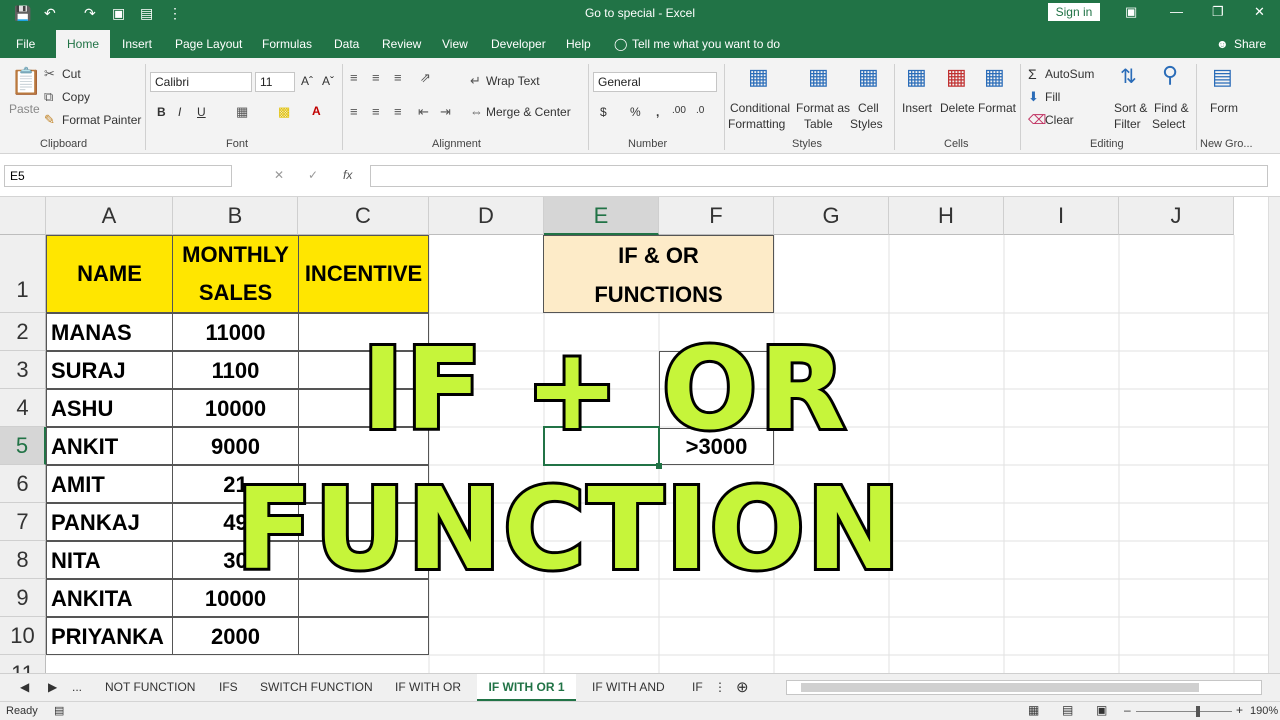  I want to click on cell-styles-line1: Cell, so click(868, 108).